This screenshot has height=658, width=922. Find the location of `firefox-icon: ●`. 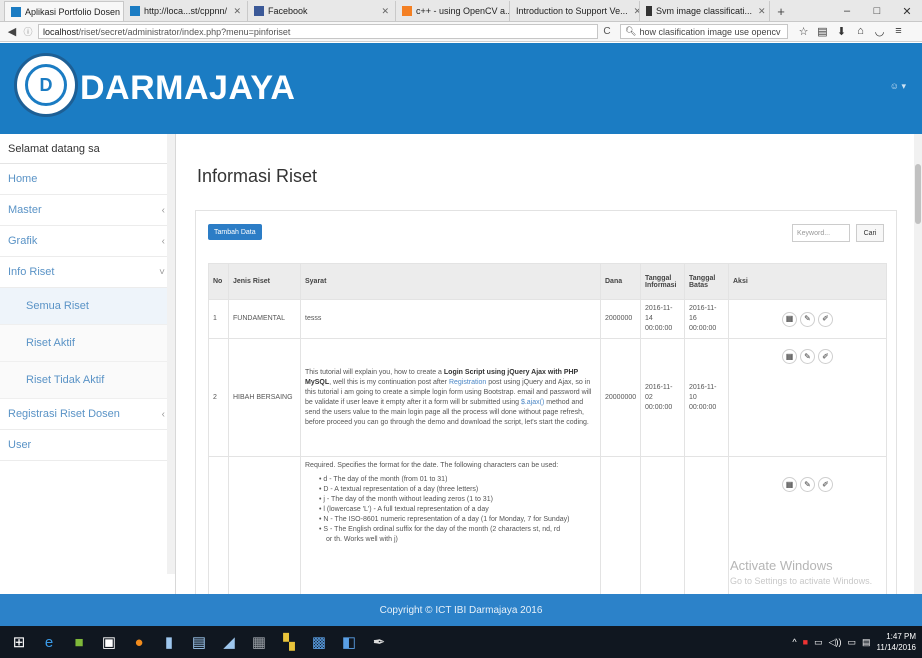

firefox-icon: ● is located at coordinates (139, 642).